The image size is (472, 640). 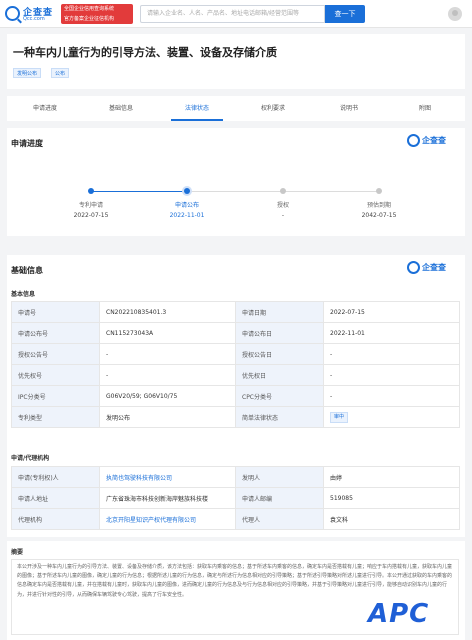 I want to click on key-priority-date: 优先权日, so click(x=279, y=375).